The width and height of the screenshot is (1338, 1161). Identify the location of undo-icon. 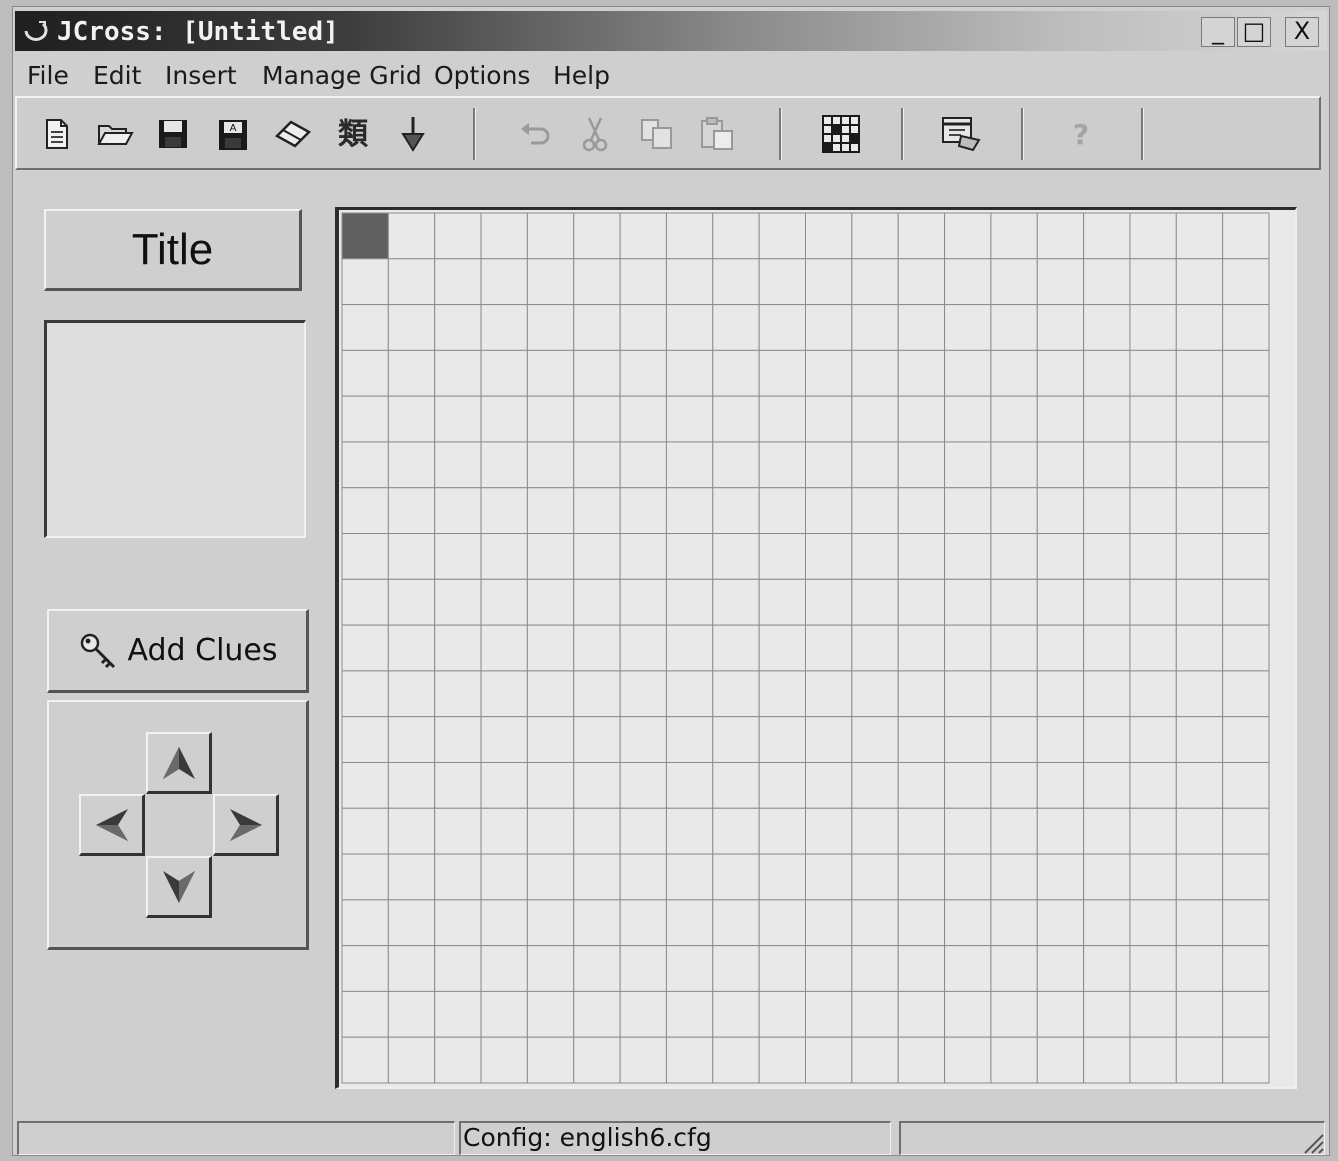
(535, 134).